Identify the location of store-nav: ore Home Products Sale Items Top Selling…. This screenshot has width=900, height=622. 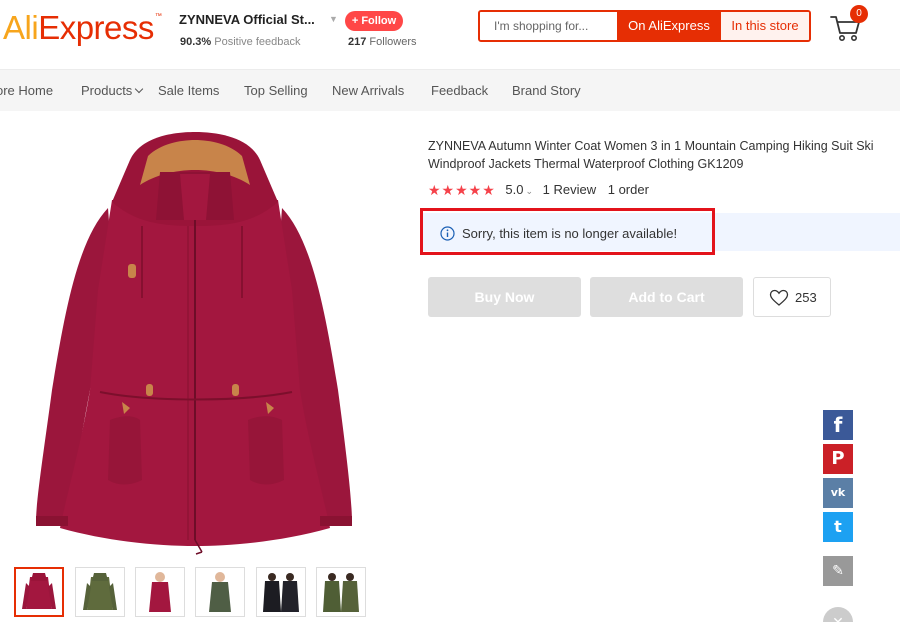
(450, 90).